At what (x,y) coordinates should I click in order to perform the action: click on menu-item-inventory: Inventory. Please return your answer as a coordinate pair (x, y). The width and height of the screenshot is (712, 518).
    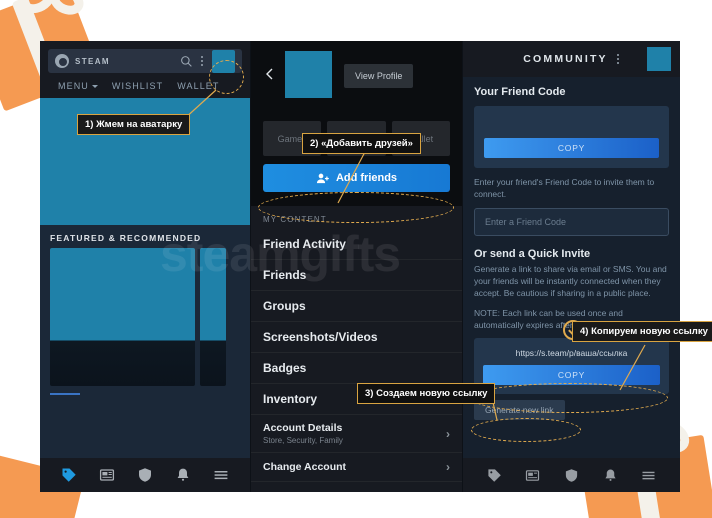
    Looking at the image, I should click on (356, 399).